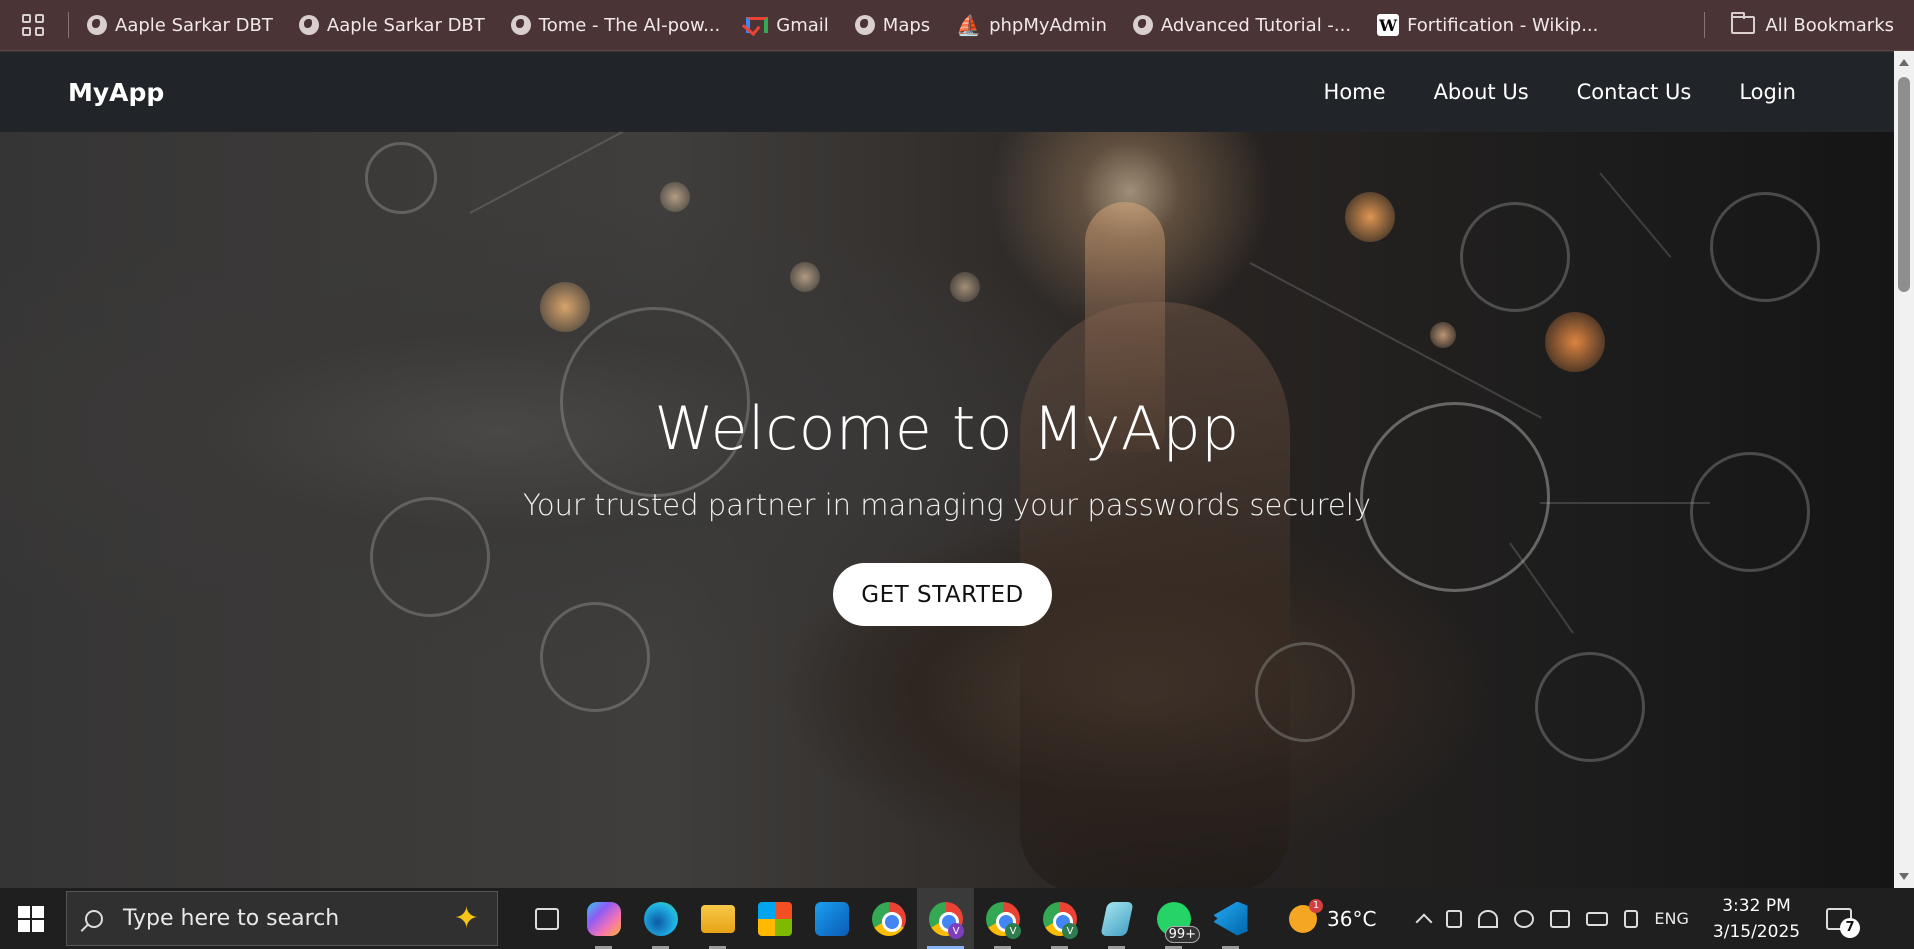  What do you see at coordinates (1767, 92) in the screenshot?
I see `nav-link-login: Login` at bounding box center [1767, 92].